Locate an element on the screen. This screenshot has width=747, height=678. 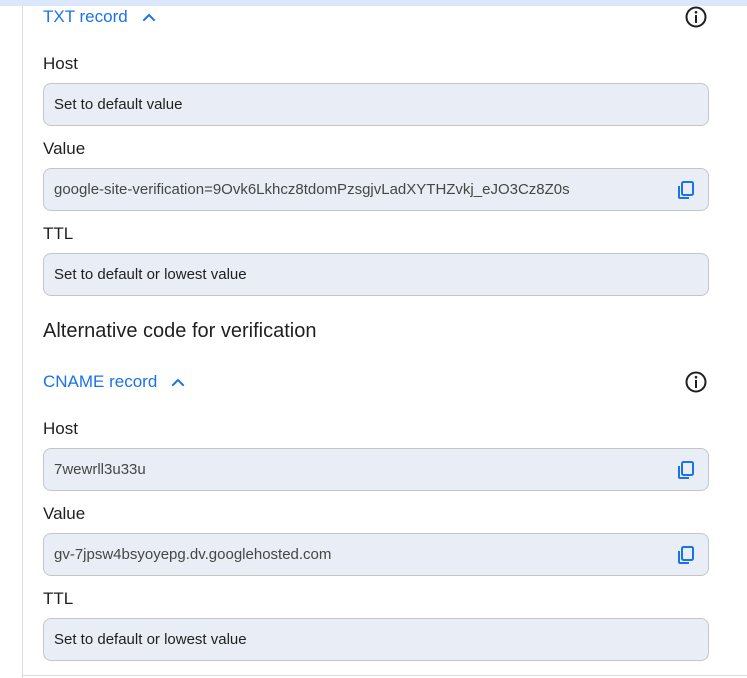
cname-host-label: Host is located at coordinates (60, 428).